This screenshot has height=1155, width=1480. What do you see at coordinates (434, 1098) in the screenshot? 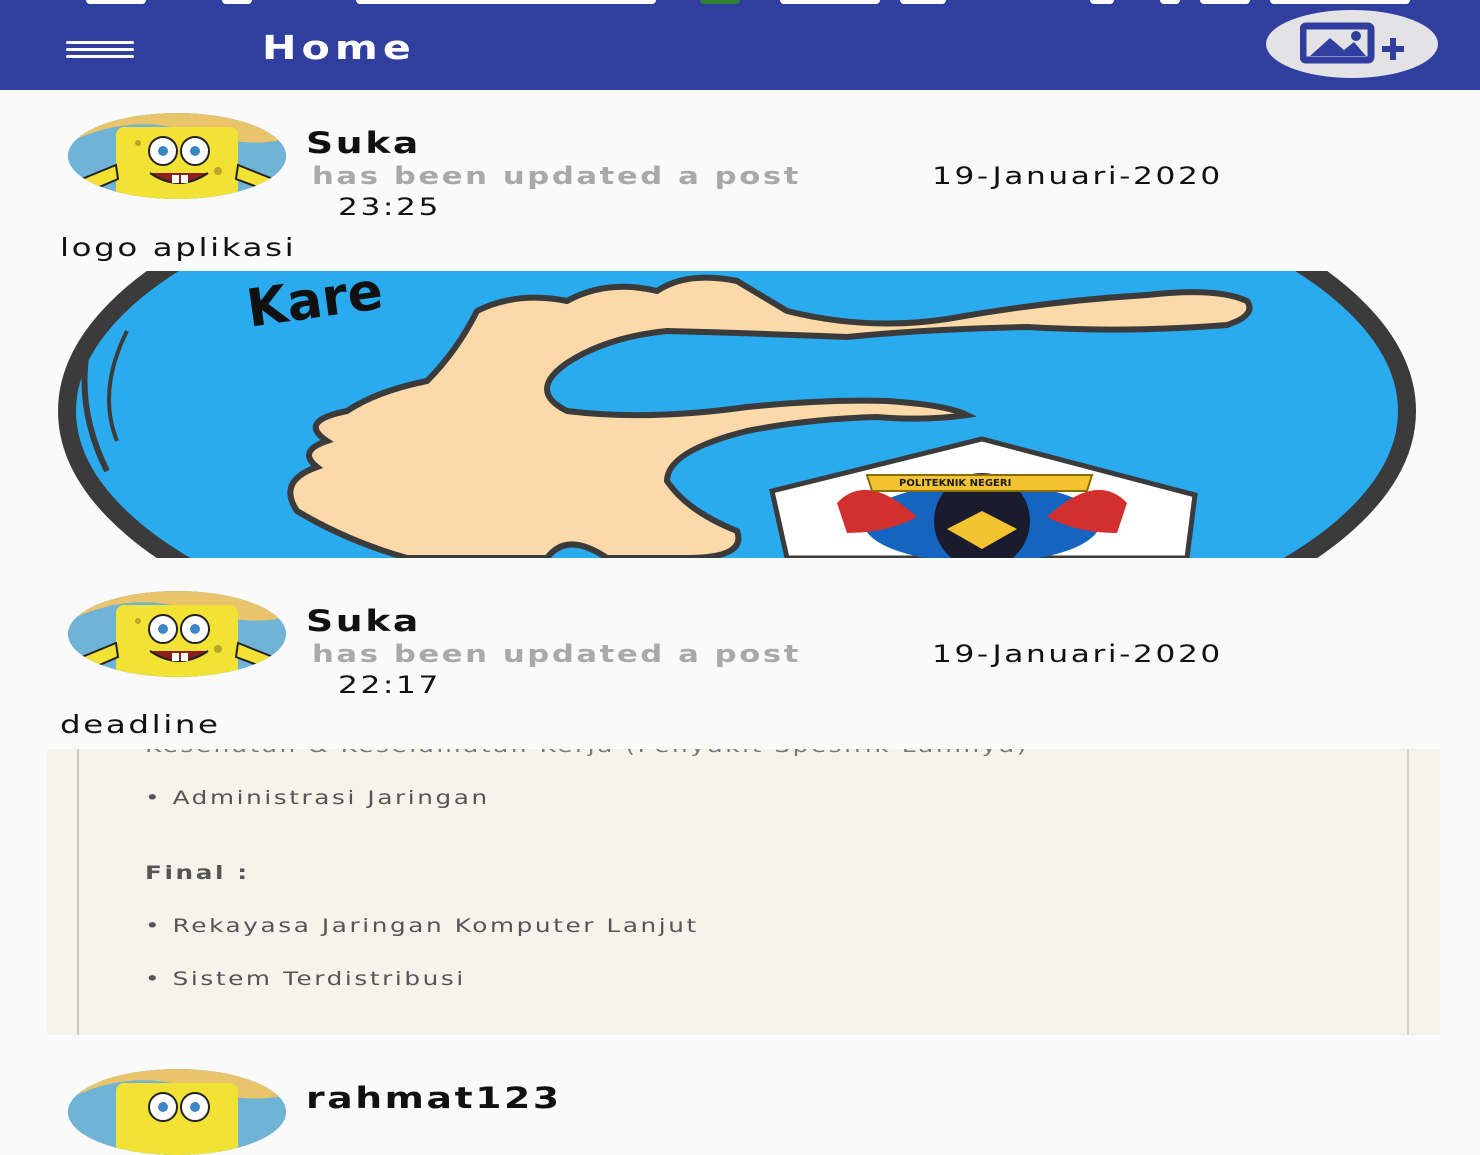
I see `post-username: rahmat123` at bounding box center [434, 1098].